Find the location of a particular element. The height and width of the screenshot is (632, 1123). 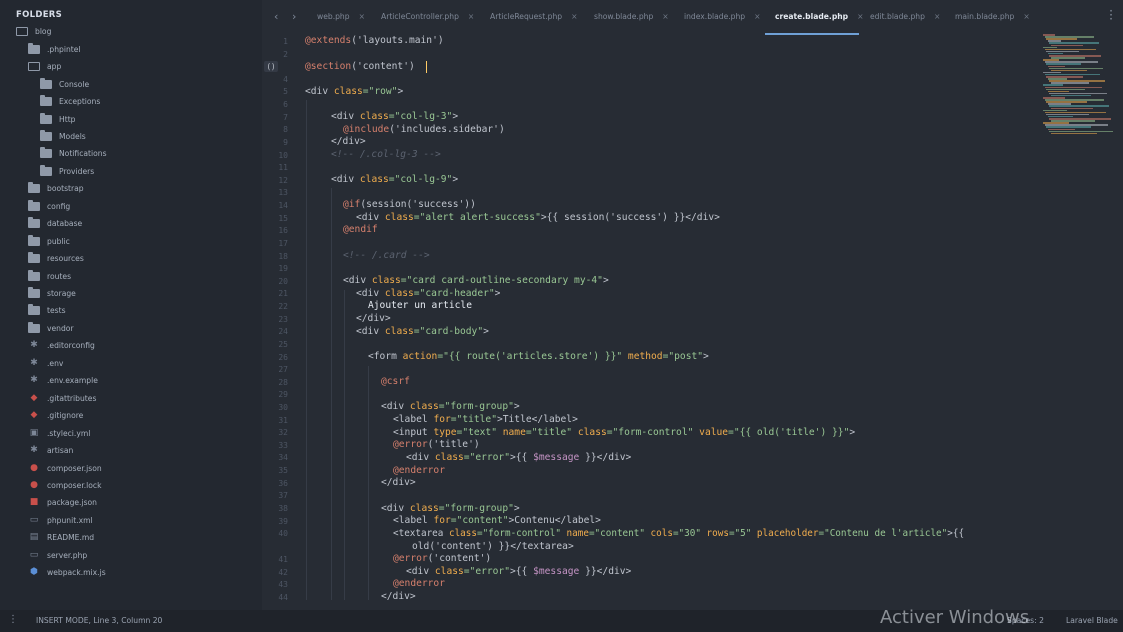

line-number: 40 is located at coordinates (283, 534).